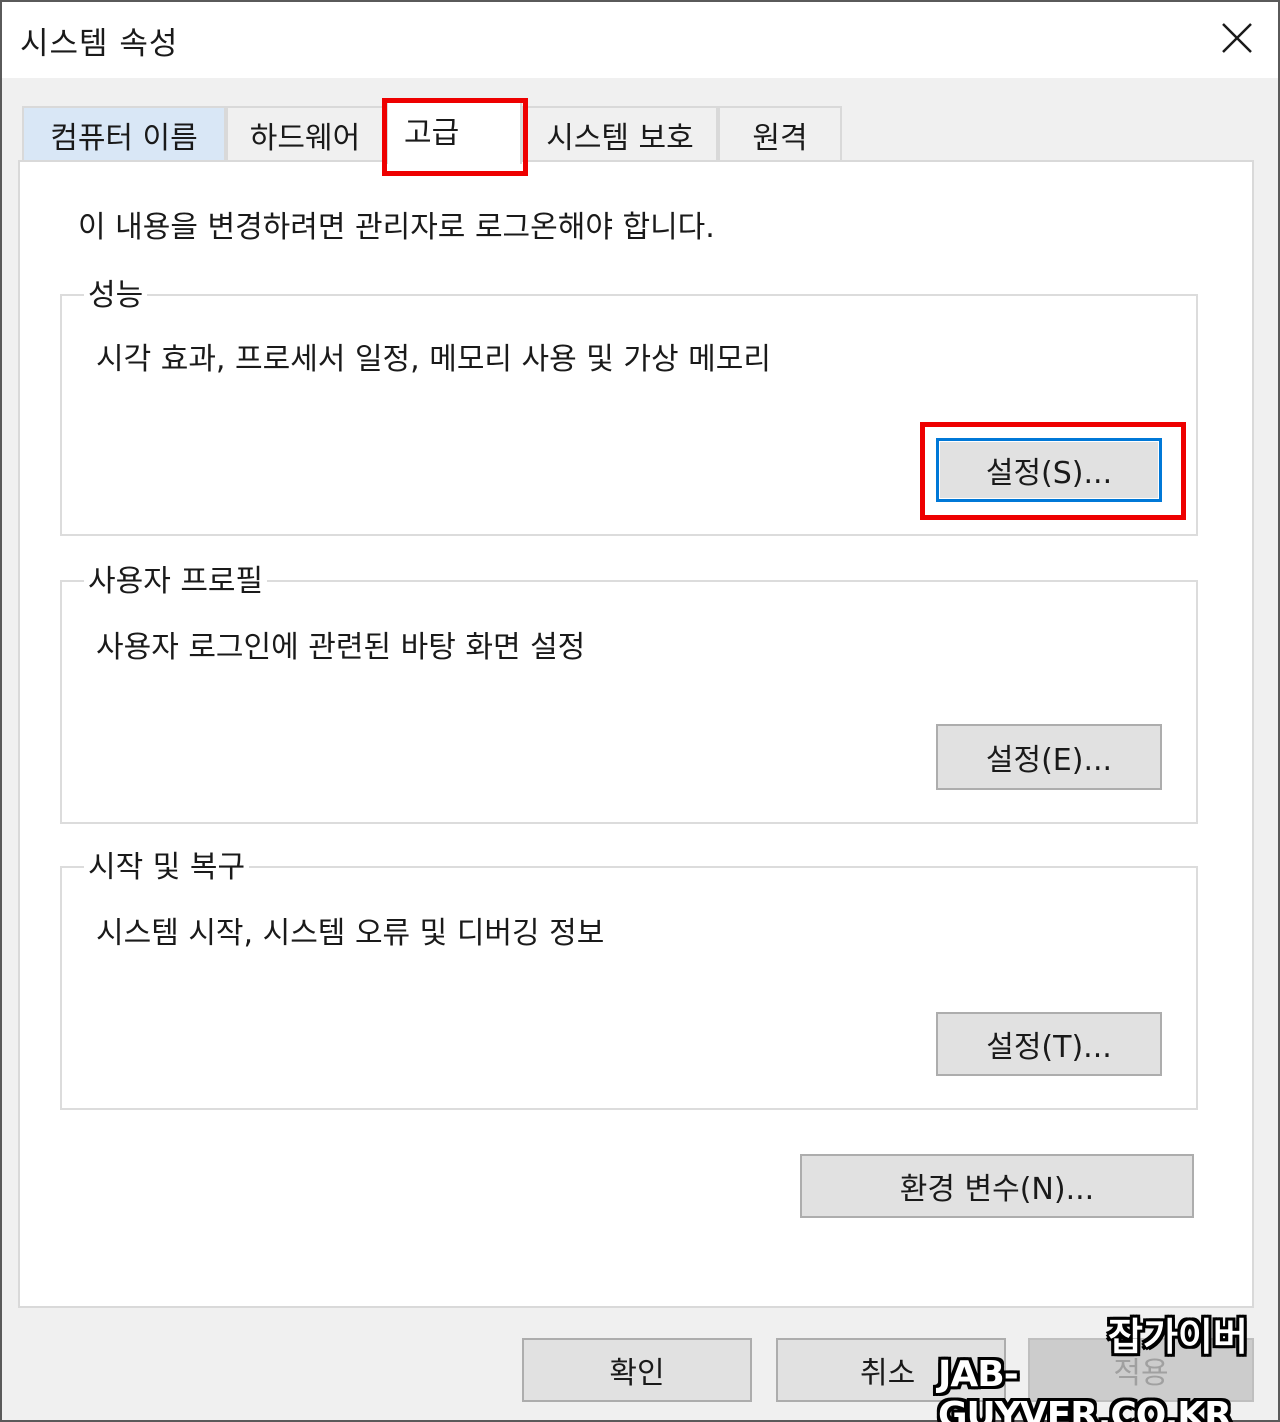  What do you see at coordinates (1085, 1388) in the screenshot?
I see `watermark-url-text: JAB-GUYVER.CO.KR` at bounding box center [1085, 1388].